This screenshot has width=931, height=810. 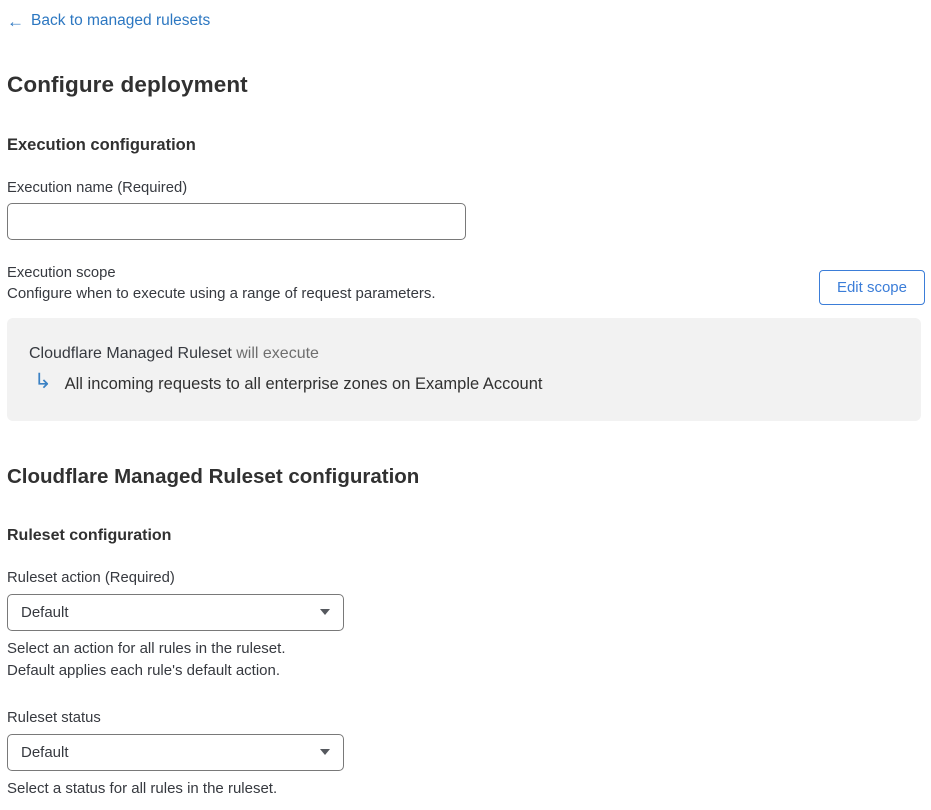 What do you see at coordinates (121, 20) in the screenshot?
I see `back-link-label: Back to managed rulesets` at bounding box center [121, 20].